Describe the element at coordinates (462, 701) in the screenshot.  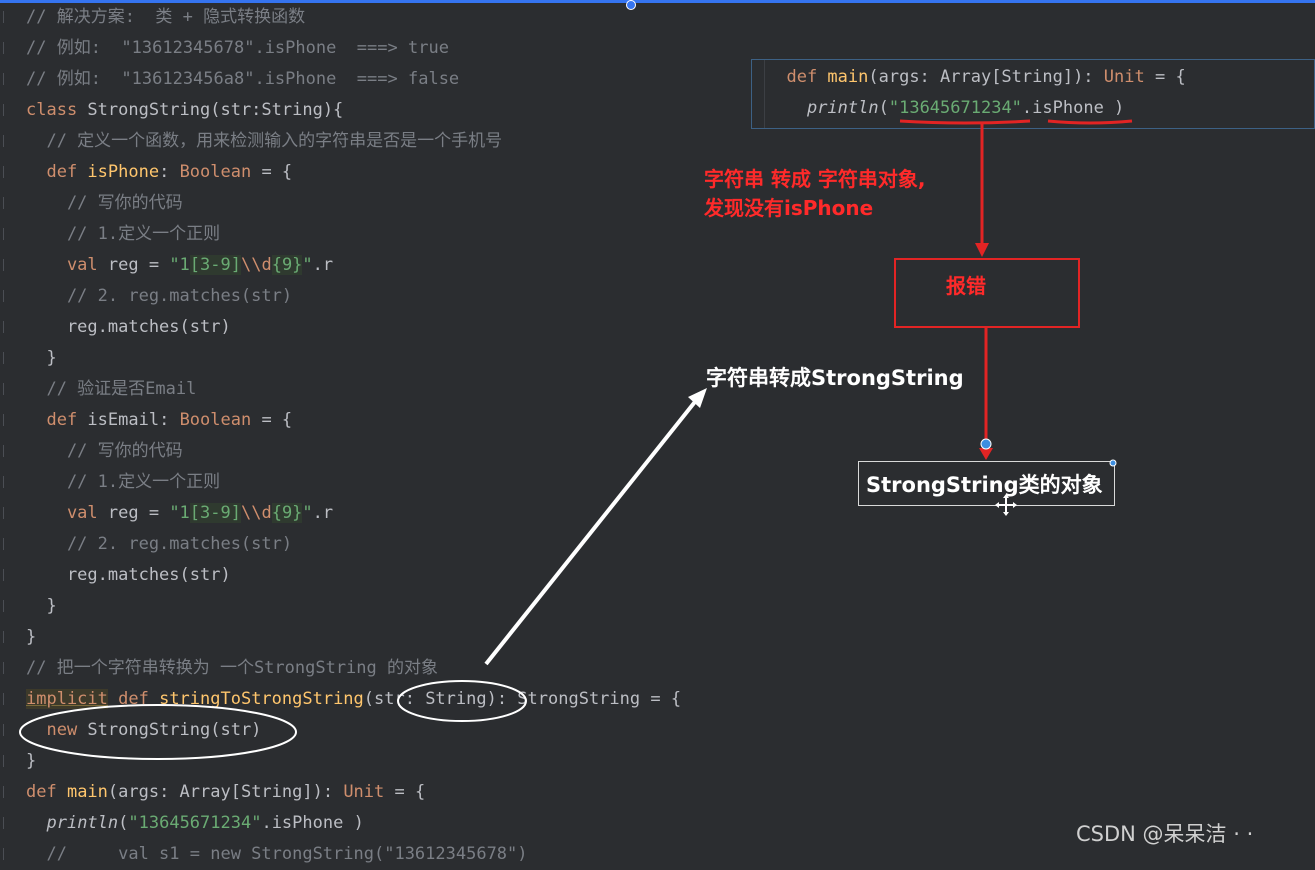
I see `circle-str-param` at that location.